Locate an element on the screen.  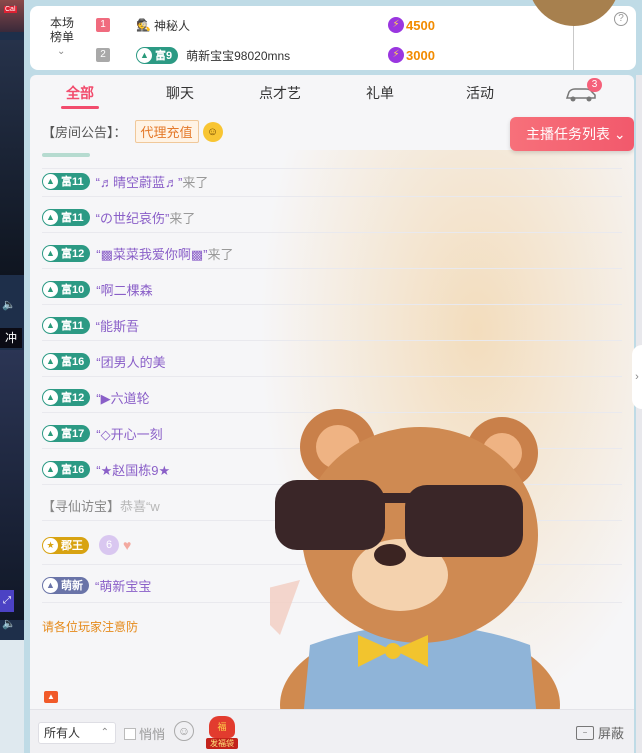
chat-user-name: “▶六道轮 is located at coordinates (122, 397).